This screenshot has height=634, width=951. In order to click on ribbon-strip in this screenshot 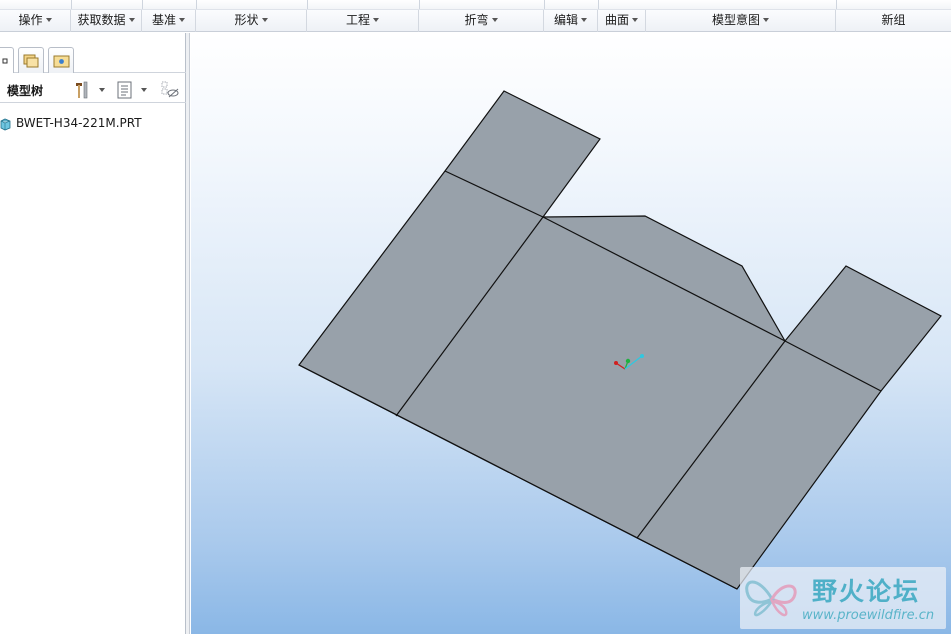, I will do `click(475, 5)`.